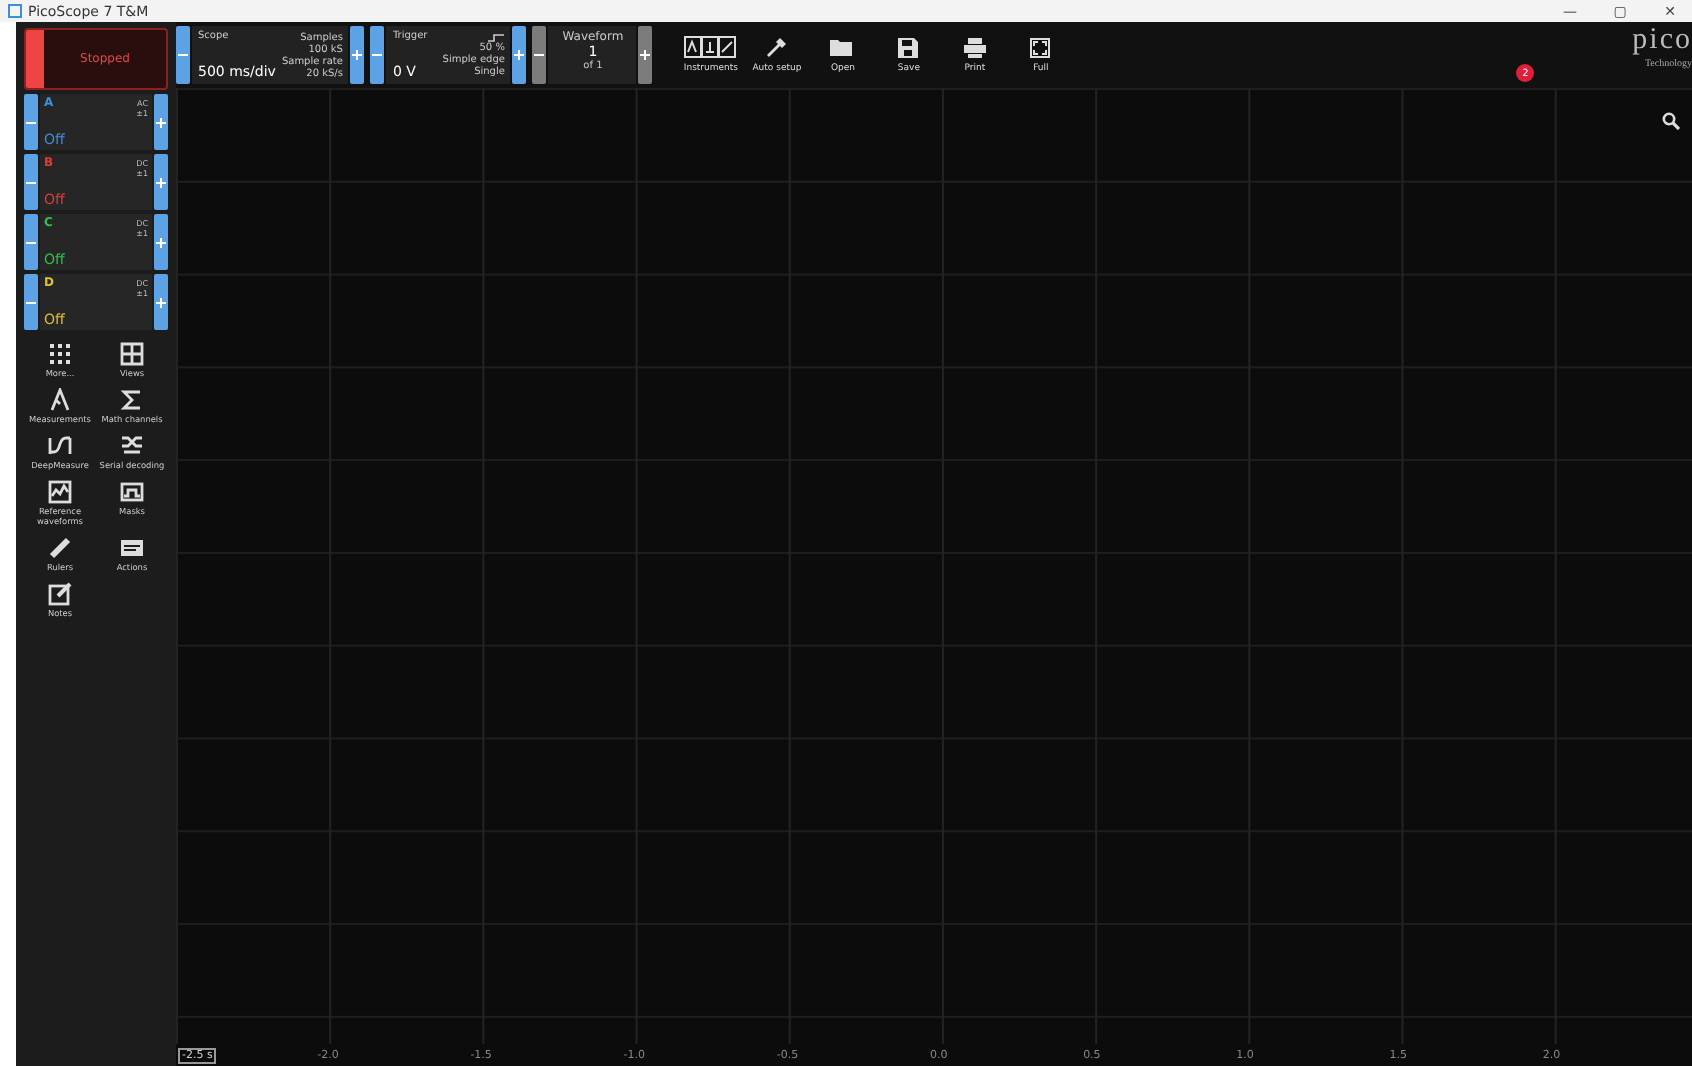  Describe the element at coordinates (132, 548) in the screenshot. I see `actions-icon` at that location.